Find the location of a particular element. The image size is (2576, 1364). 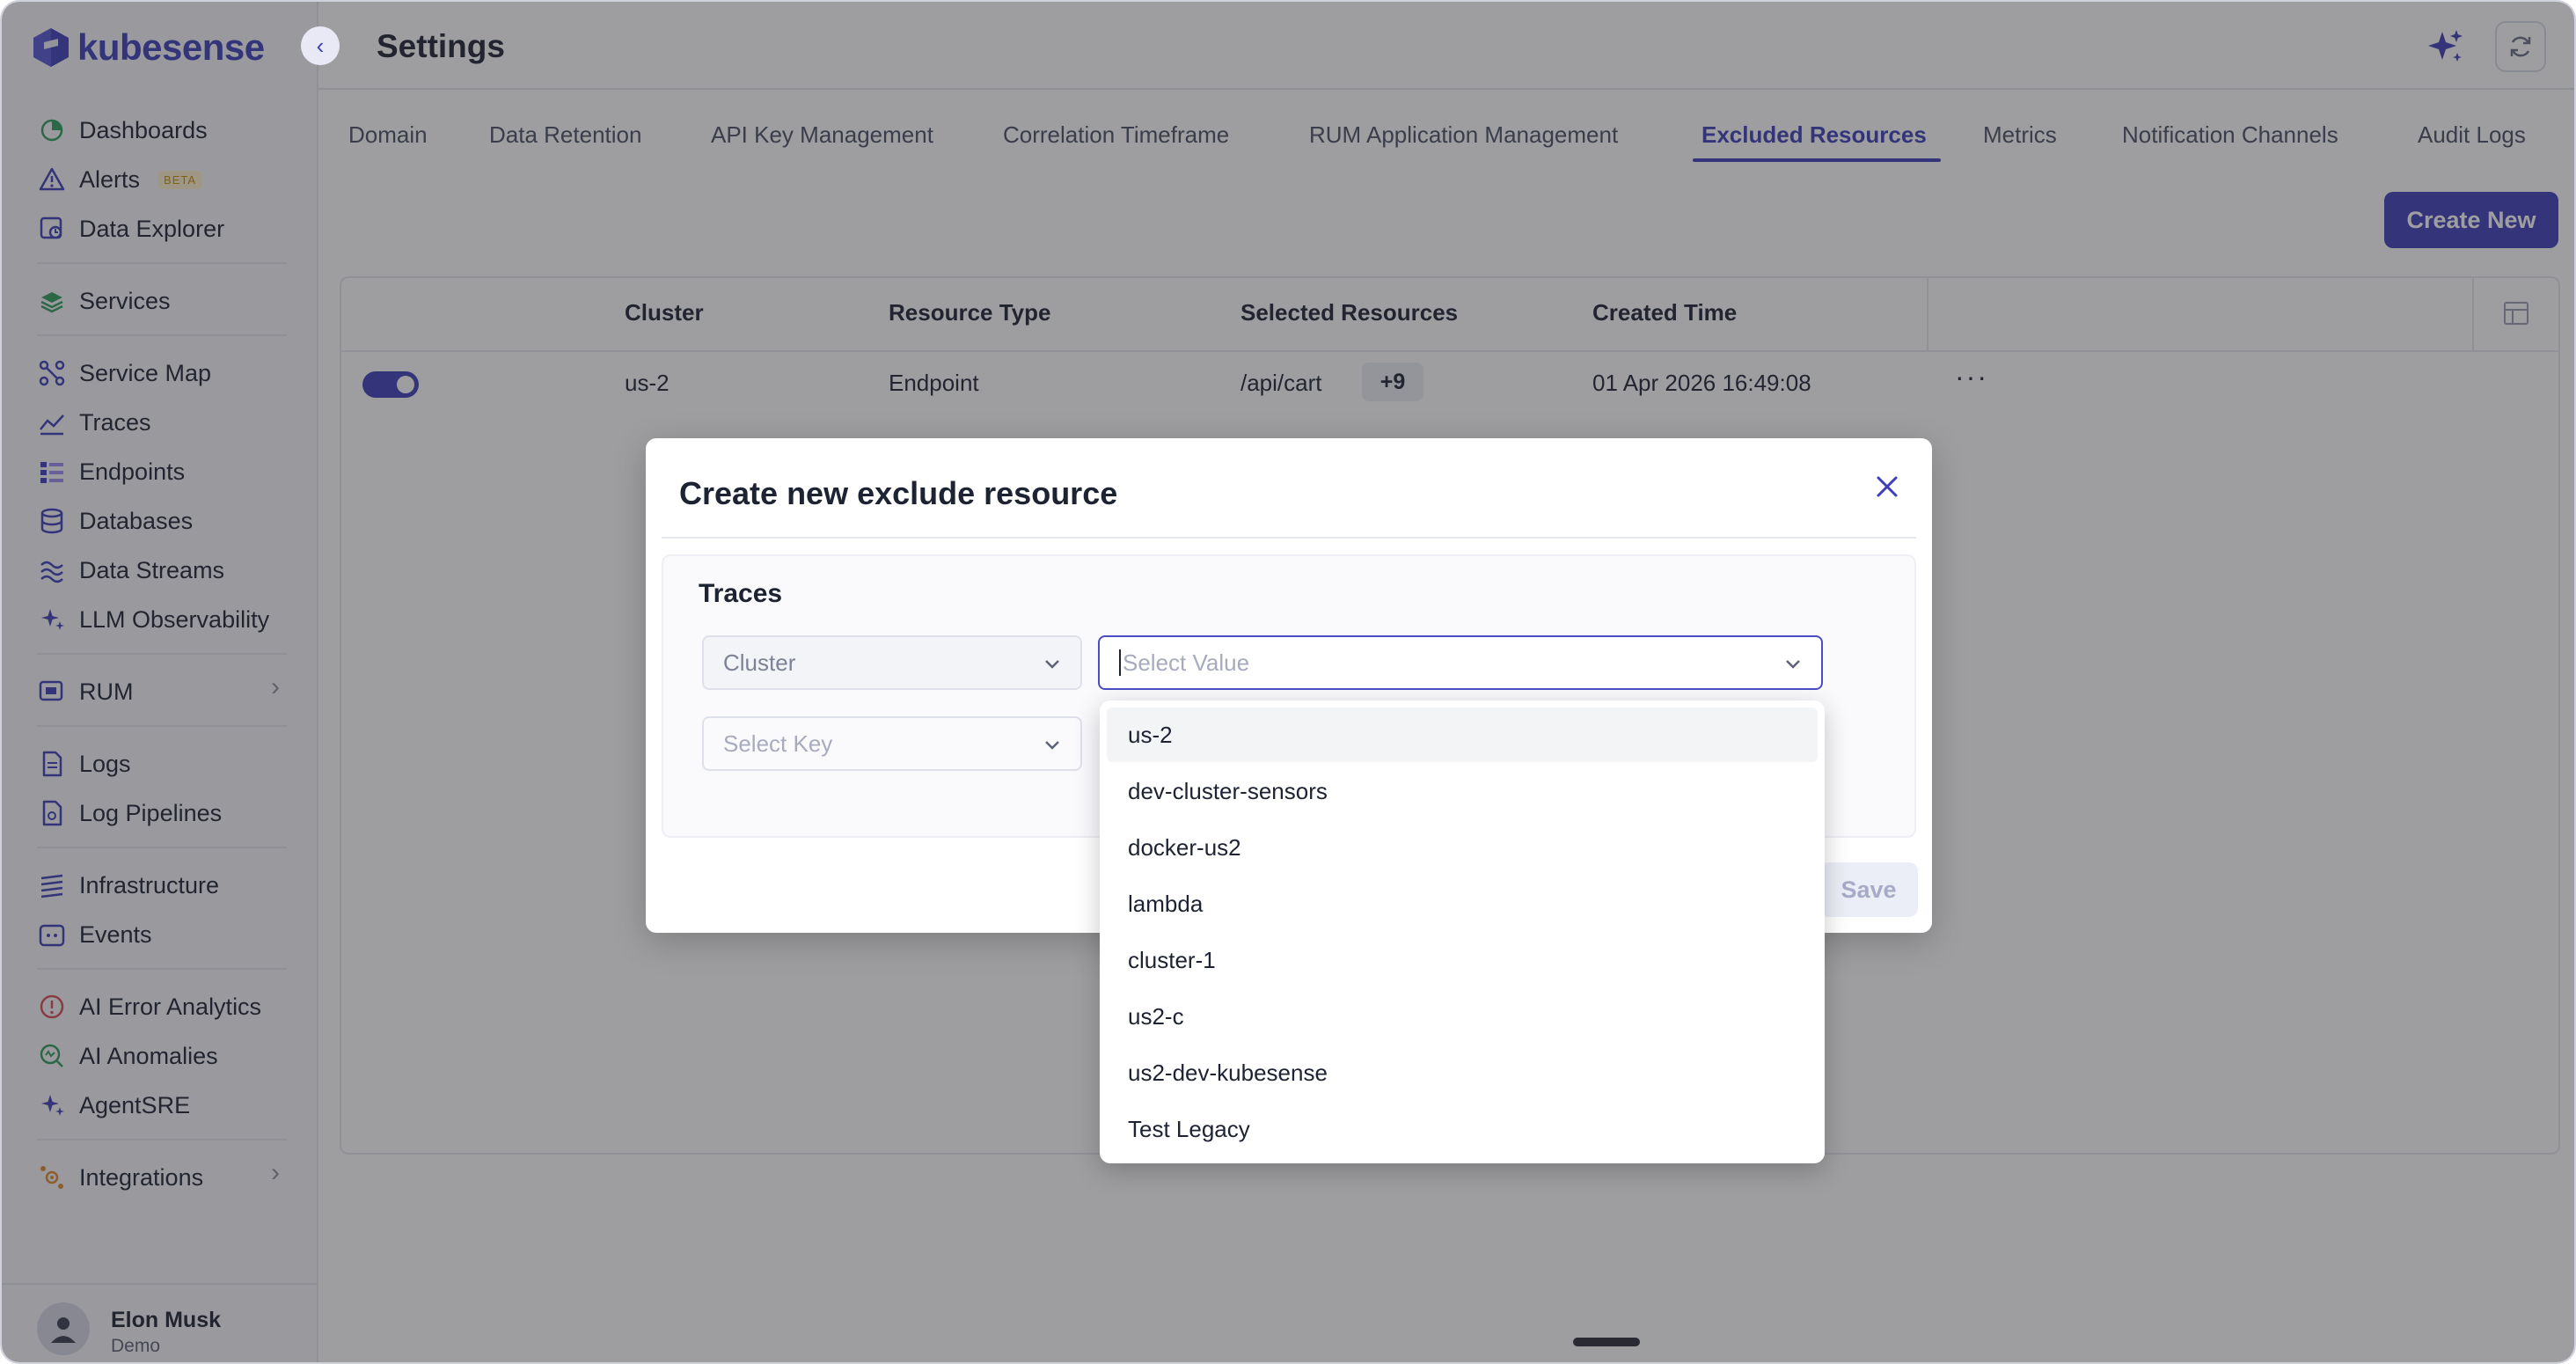

key-select-placeholder: Select Key is located at coordinates (778, 744).